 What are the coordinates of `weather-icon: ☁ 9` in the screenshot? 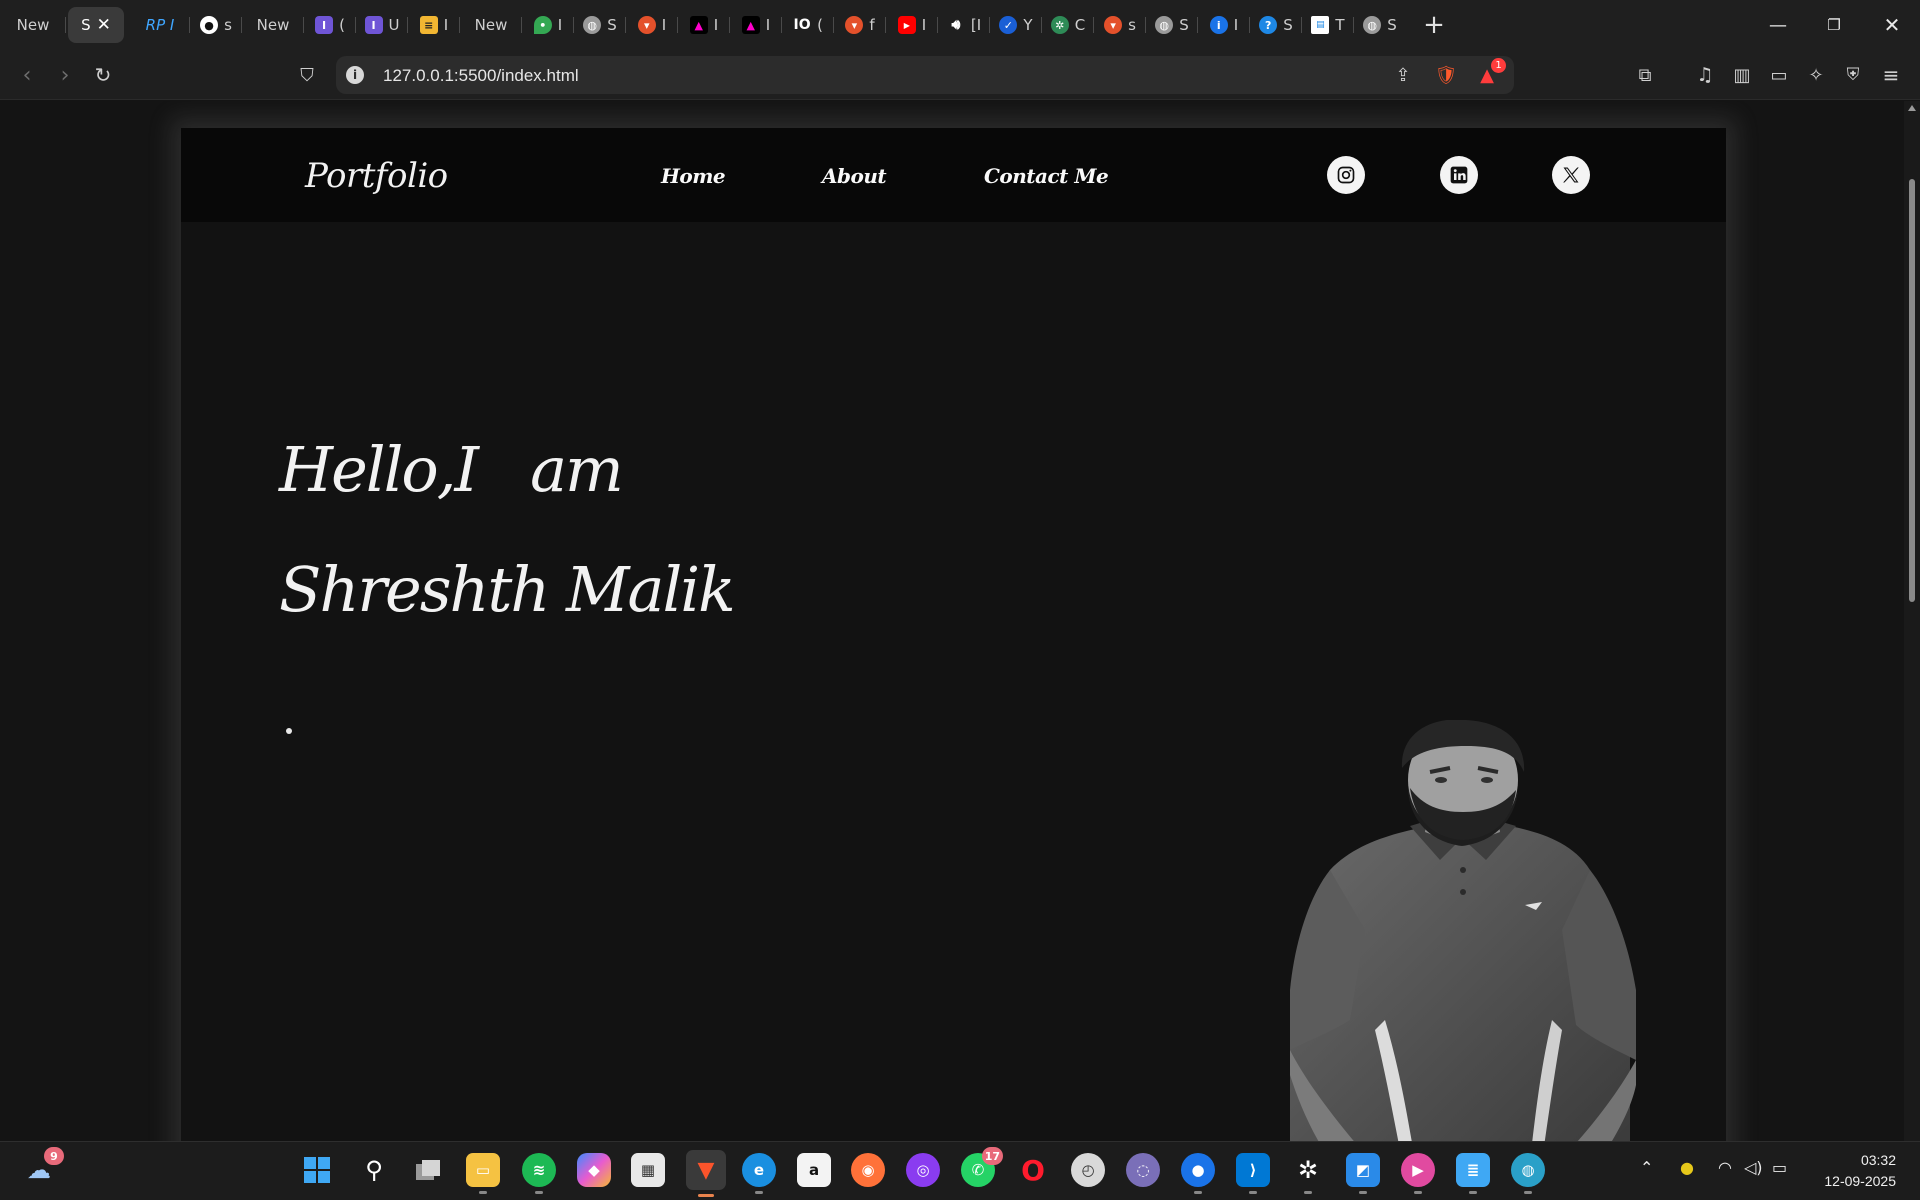 It's located at (43, 1167).